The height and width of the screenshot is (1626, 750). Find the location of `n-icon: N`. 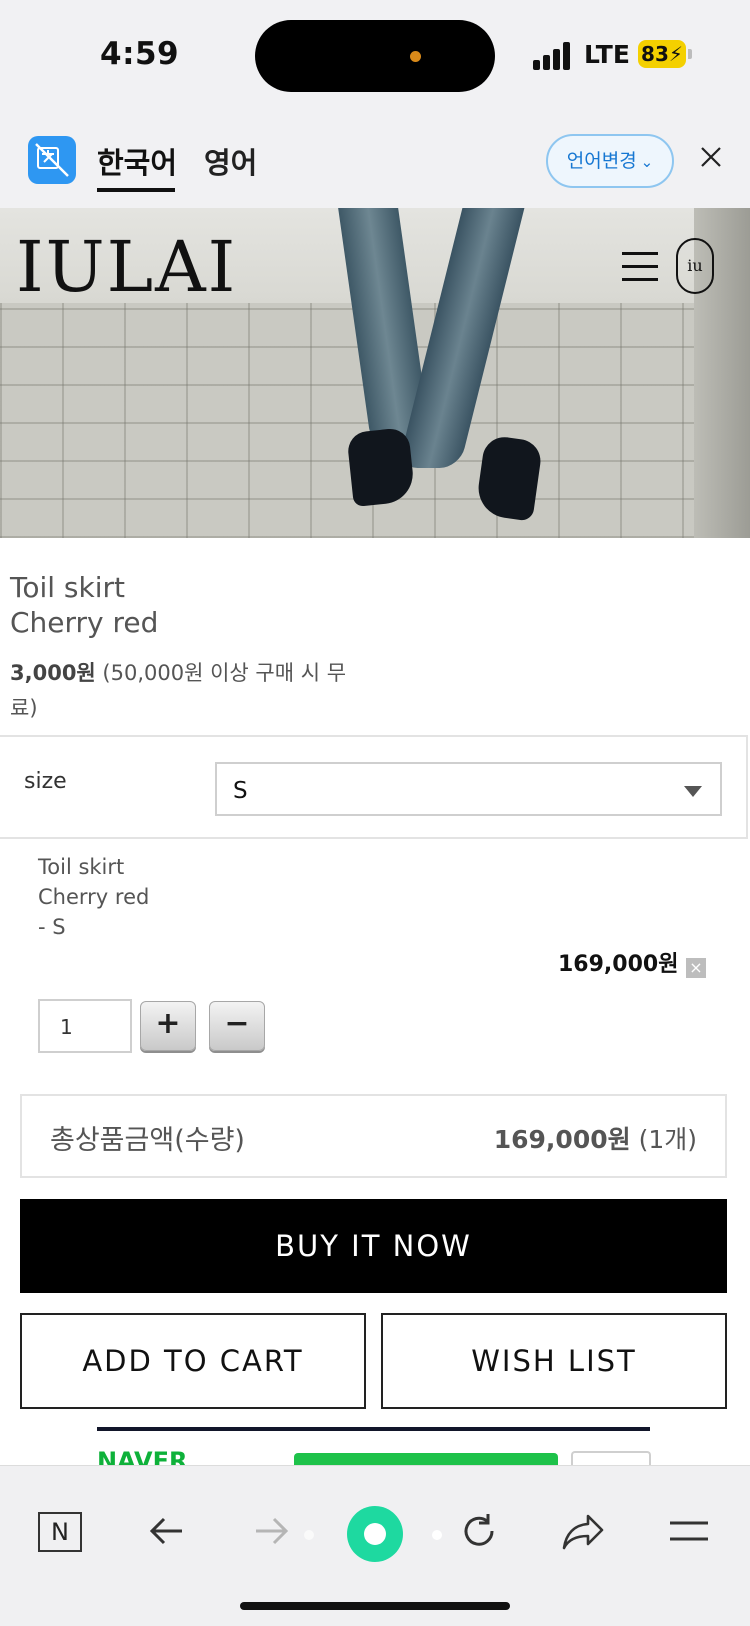

n-icon: N is located at coordinates (60, 1532).